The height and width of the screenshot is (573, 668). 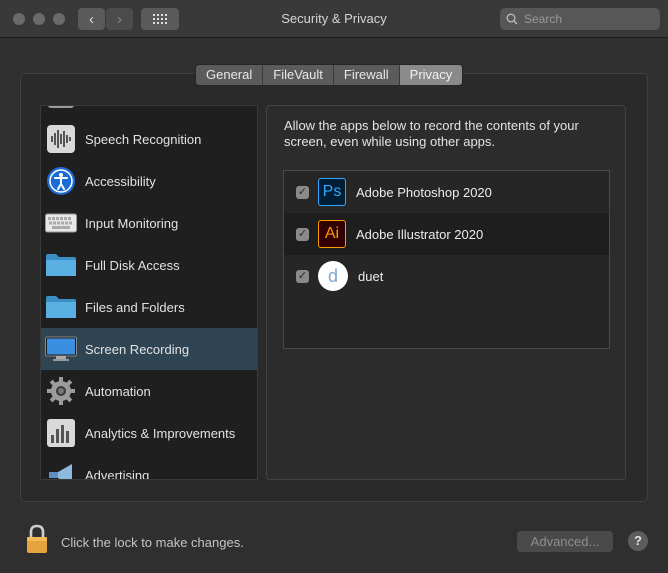 I want to click on sidebar-item-label: Automation, so click(x=118, y=391).